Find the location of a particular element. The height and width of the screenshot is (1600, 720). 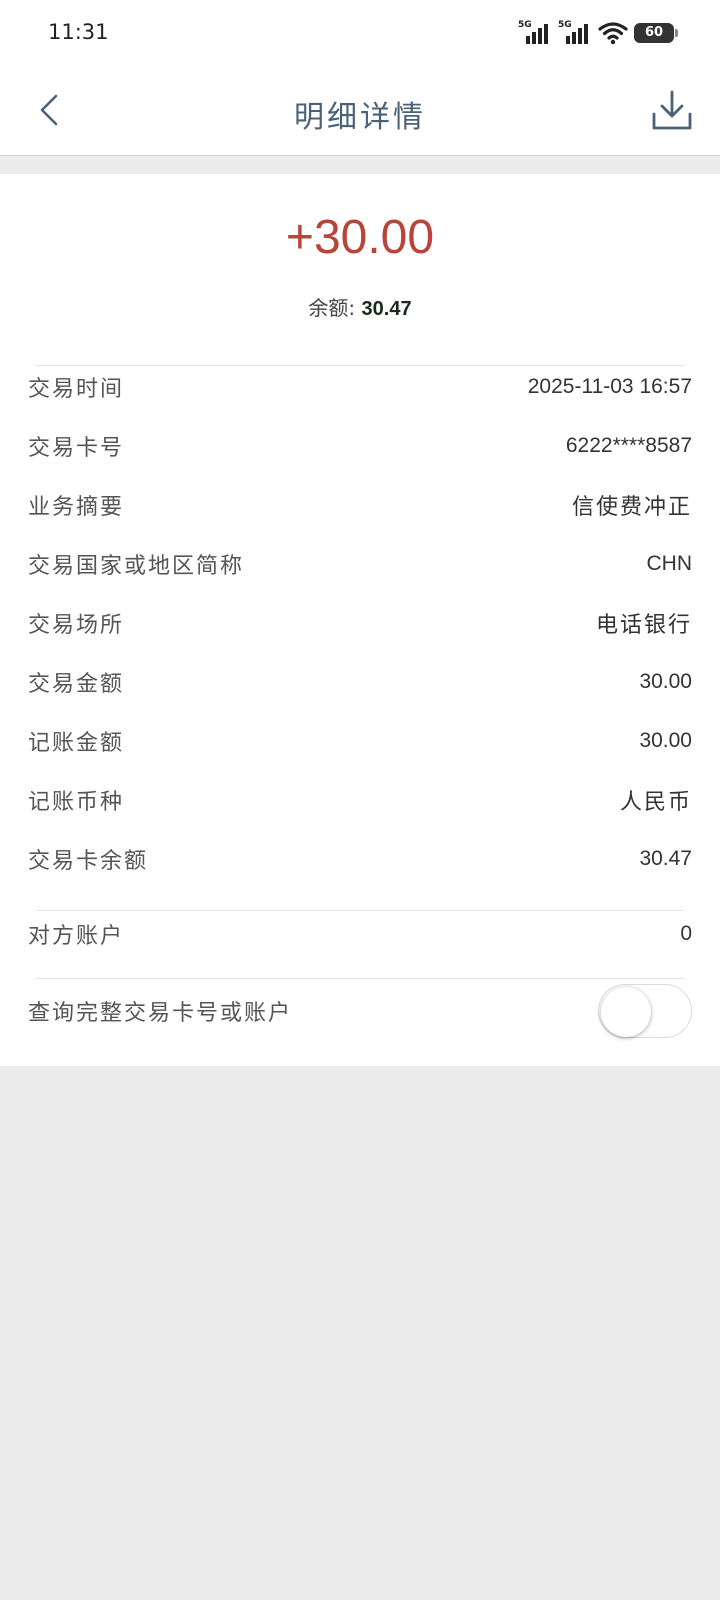

status-bar: 11:31 5G 5G 60 is located at coordinates (360, 33).